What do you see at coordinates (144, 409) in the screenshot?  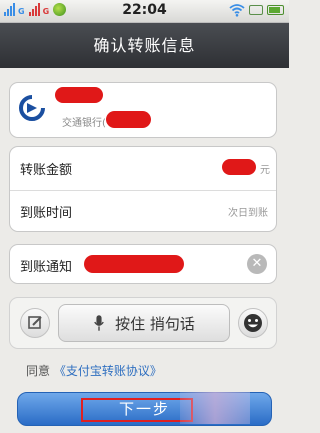 I see `next-label: 下一步` at bounding box center [144, 409].